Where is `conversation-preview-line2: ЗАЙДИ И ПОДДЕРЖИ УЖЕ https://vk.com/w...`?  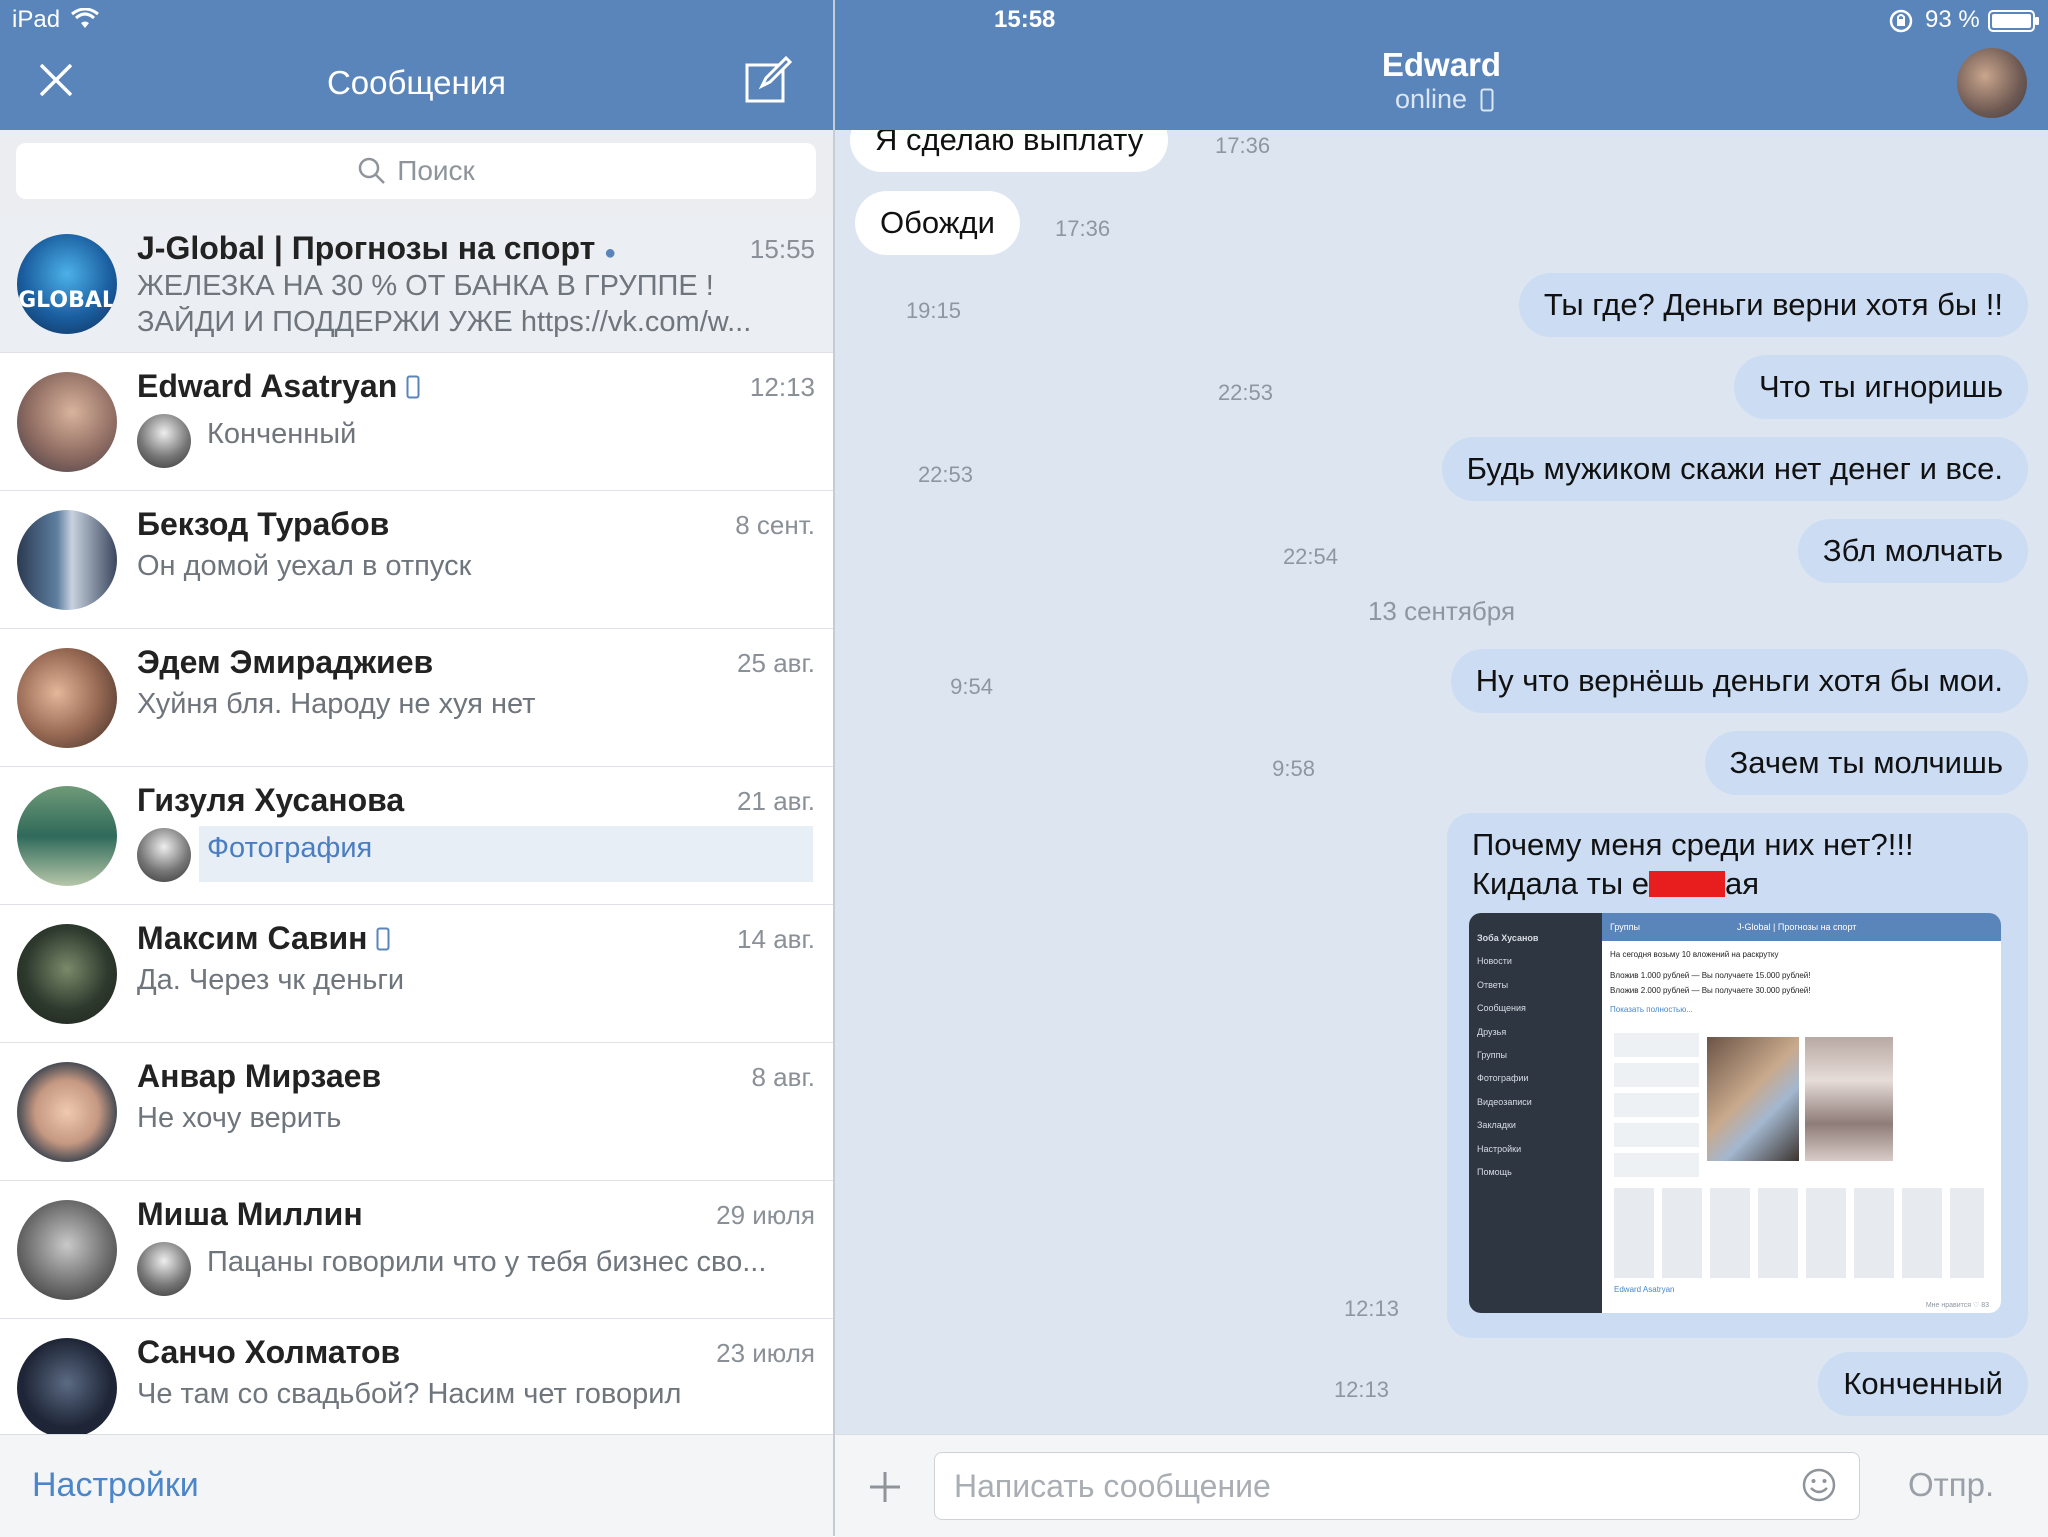
conversation-preview-line2: ЗАЙДИ И ПОДДЕРЖИ УЖЕ https://vk.com/w... is located at coordinates (444, 322).